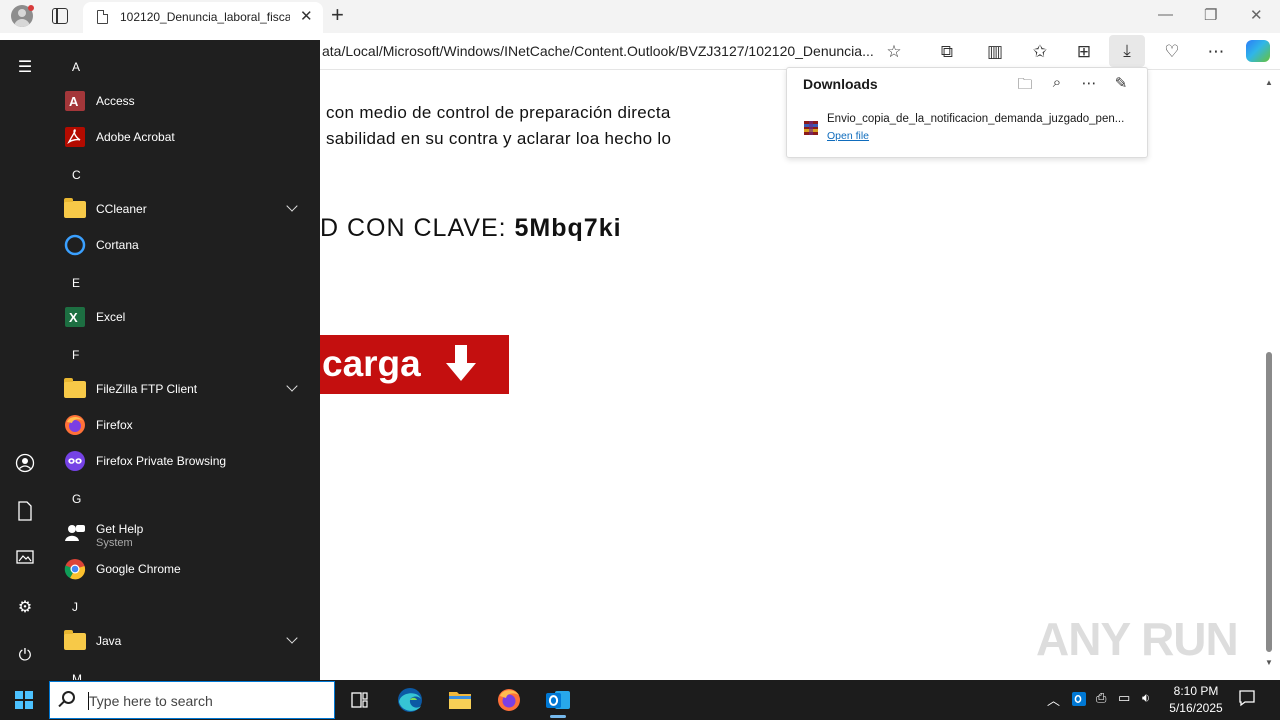 The width and height of the screenshot is (1280, 720). I want to click on app-google-chrome: Google Chrome, so click(185, 569).